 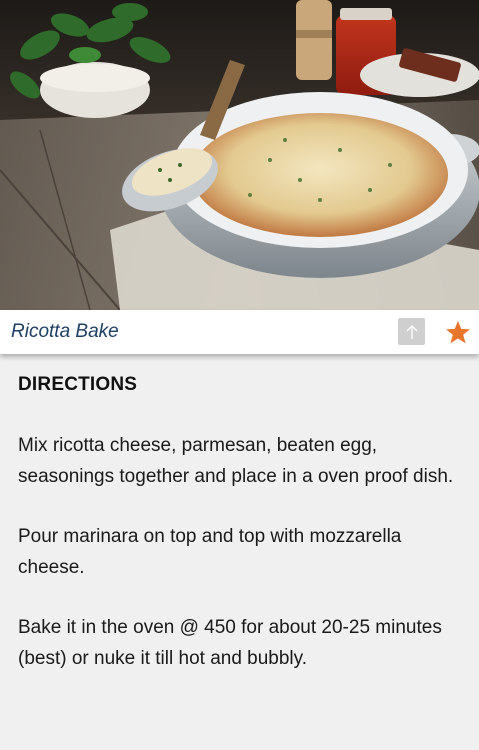 What do you see at coordinates (65, 331) in the screenshot?
I see `recipe-title: Ricotta Bake` at bounding box center [65, 331].